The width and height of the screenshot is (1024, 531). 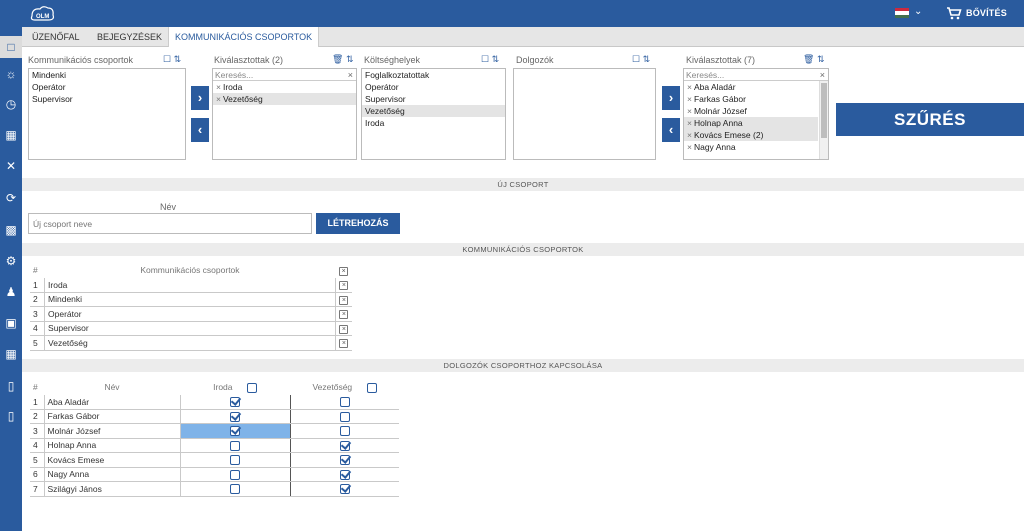 I want to click on inbox-icon: ▯, so click(x=11, y=386).